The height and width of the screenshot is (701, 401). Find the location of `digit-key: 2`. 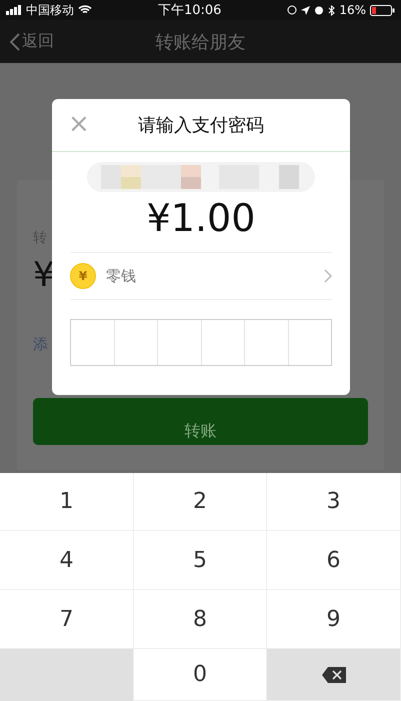

digit-key: 2 is located at coordinates (200, 502).